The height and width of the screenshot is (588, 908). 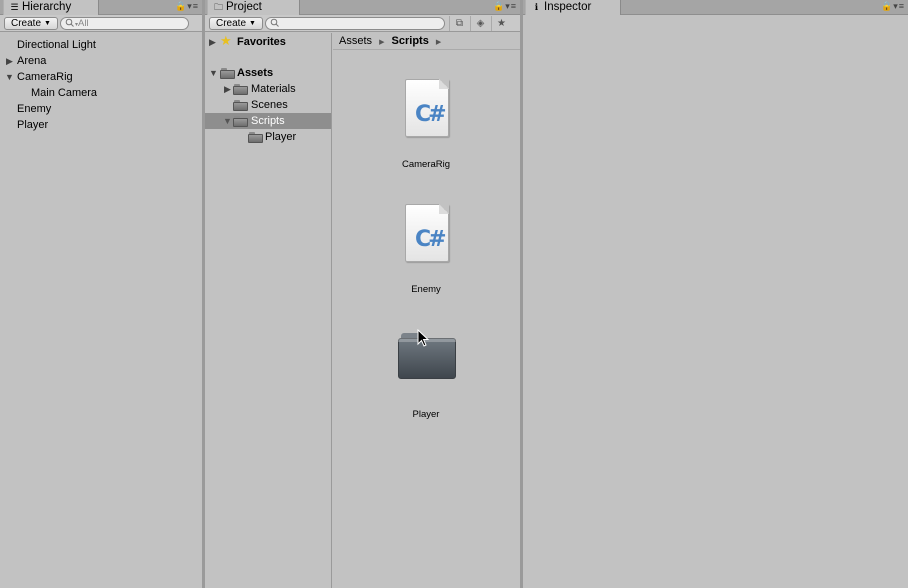 What do you see at coordinates (268, 73) in the screenshot?
I see `assets-item: ▼ Assets` at bounding box center [268, 73].